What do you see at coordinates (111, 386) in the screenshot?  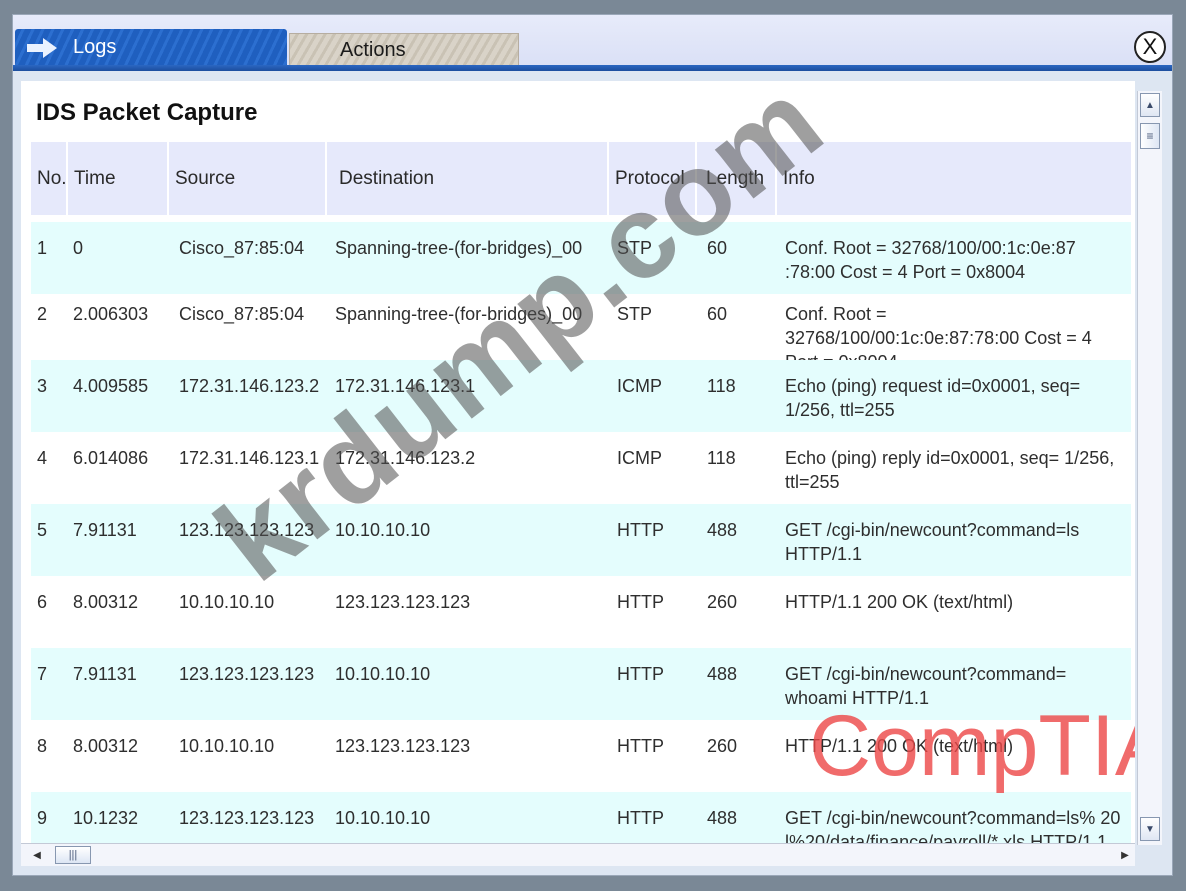 I see `cell-time: 4.009585` at bounding box center [111, 386].